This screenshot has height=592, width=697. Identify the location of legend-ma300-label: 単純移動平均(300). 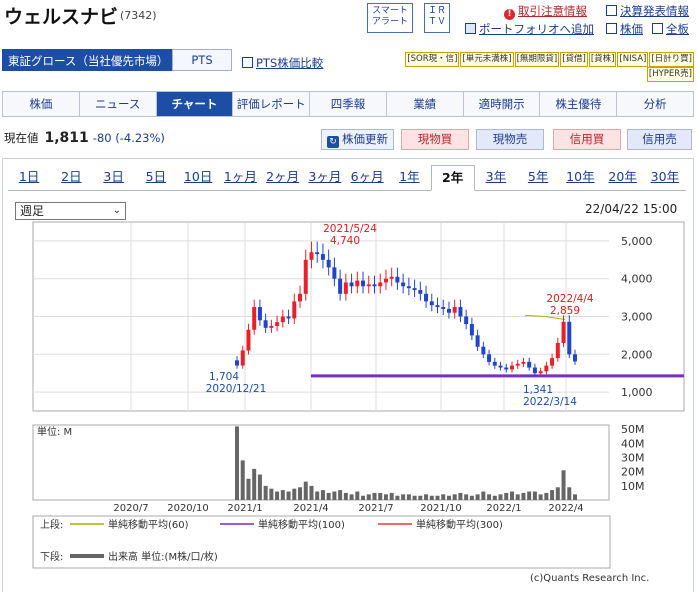
(459, 524).